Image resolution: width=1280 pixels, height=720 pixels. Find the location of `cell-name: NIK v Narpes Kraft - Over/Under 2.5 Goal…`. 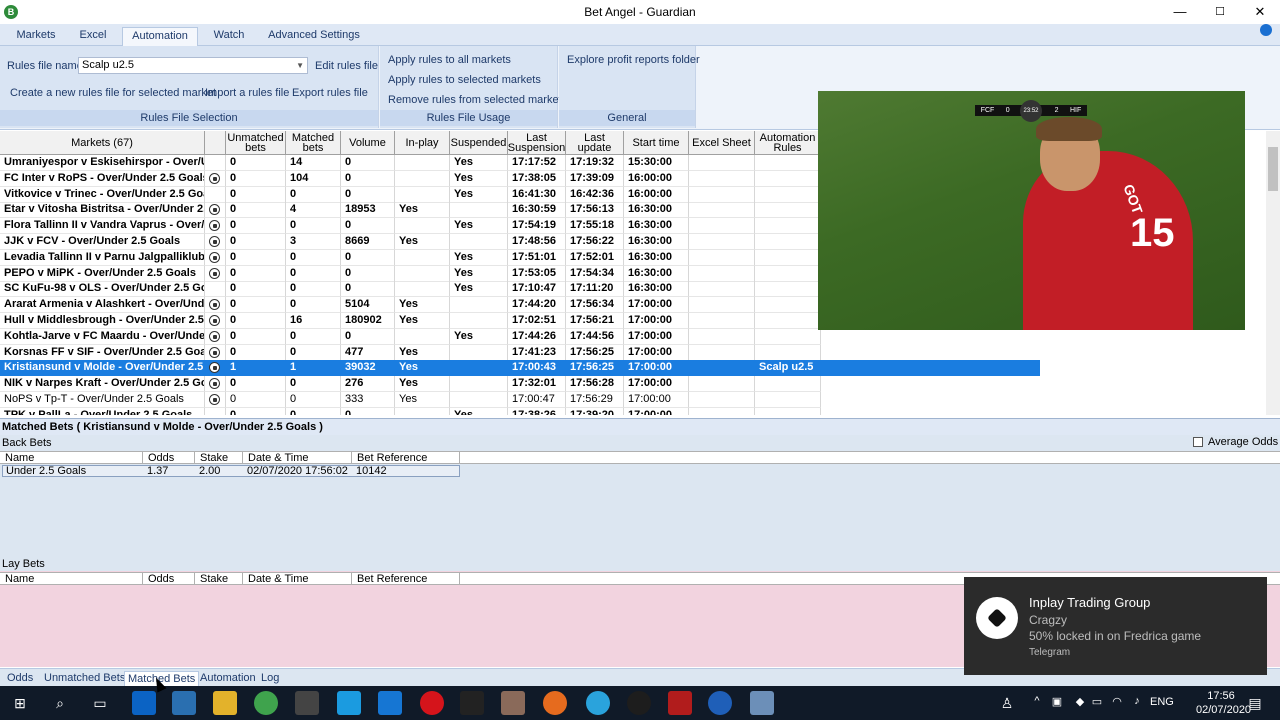

cell-name: NIK v Narpes Kraft - Over/Under 2.5 Goal… is located at coordinates (102, 384).